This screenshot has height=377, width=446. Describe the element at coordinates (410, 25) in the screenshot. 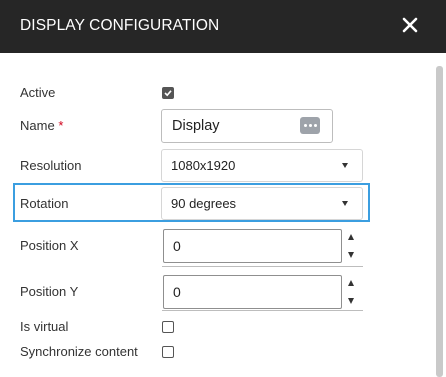

I see `close-icon` at that location.